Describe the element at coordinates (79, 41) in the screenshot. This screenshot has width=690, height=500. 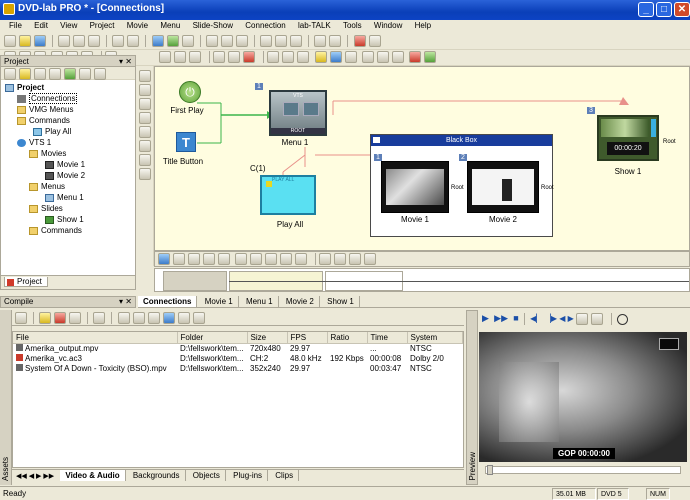
I see `copy-icon` at that location.